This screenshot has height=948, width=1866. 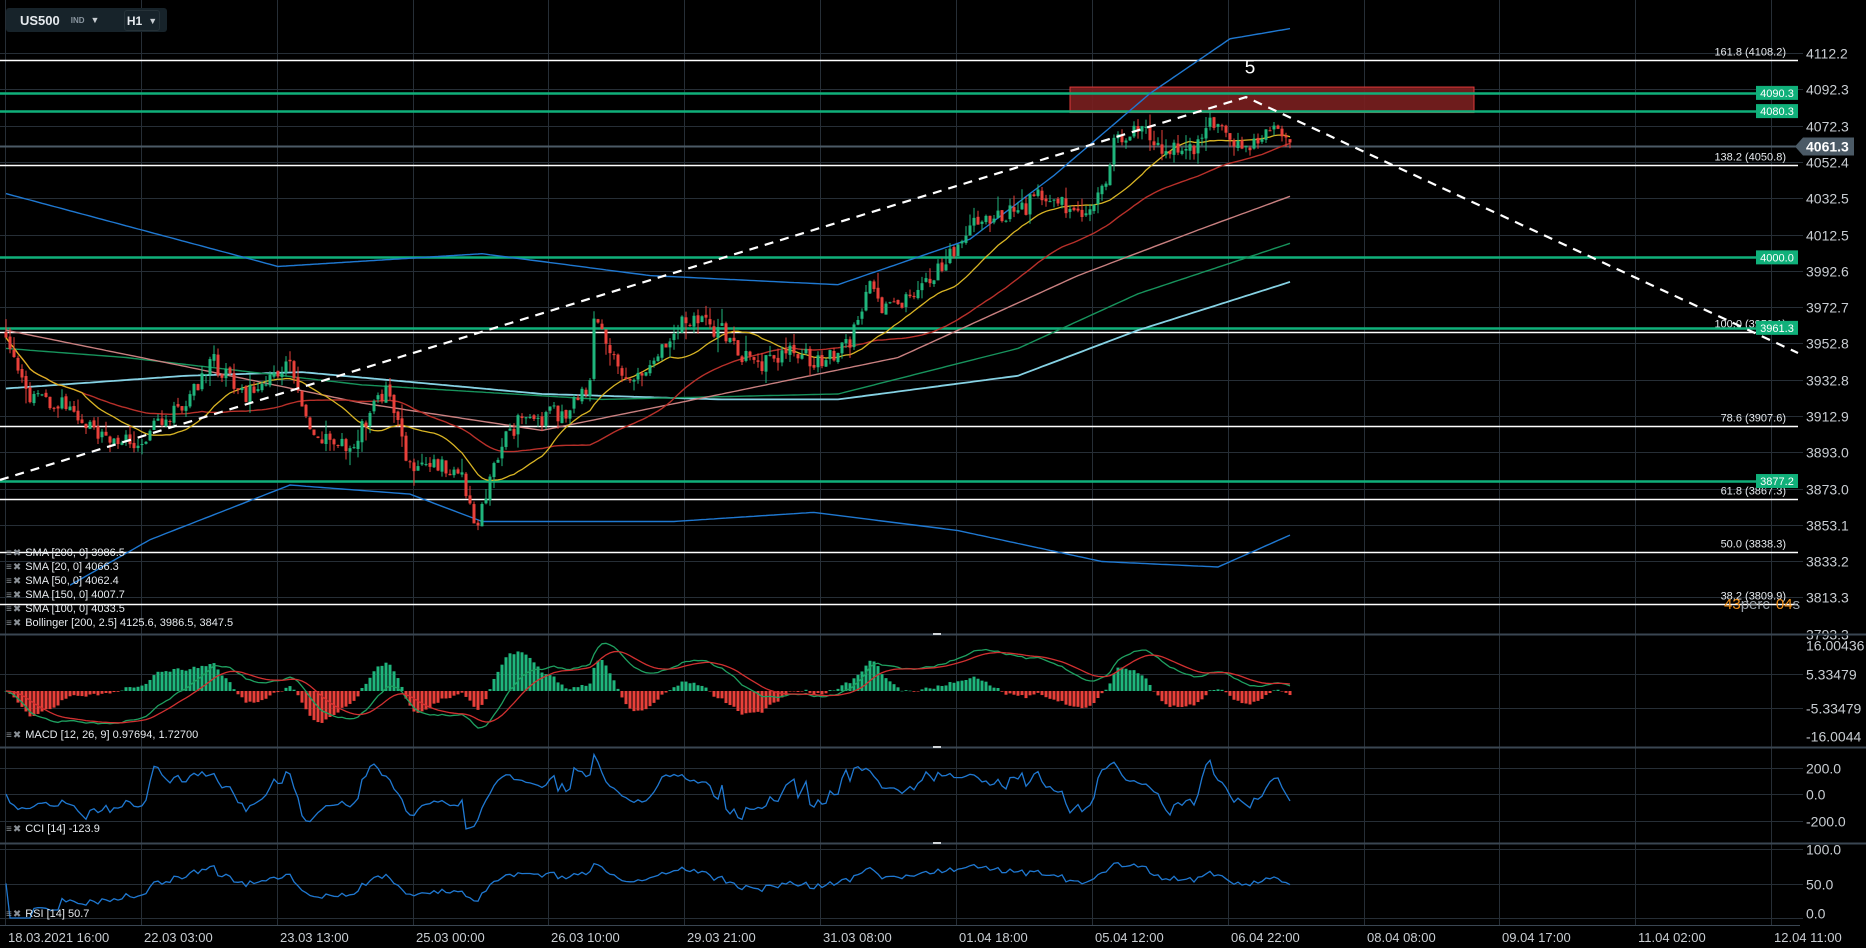 I want to click on time-tick-label: 09.04 17:00, so click(x=1536, y=937).